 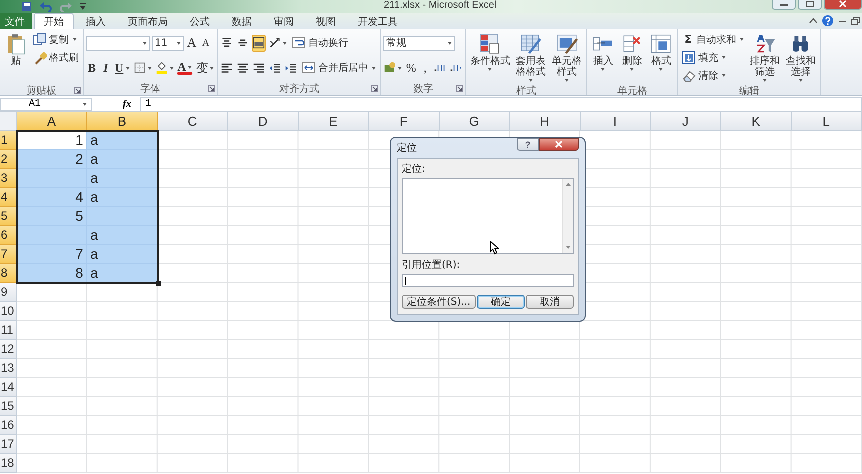 What do you see at coordinates (128, 104) in the screenshot?
I see `insert-function-button: fx` at bounding box center [128, 104].